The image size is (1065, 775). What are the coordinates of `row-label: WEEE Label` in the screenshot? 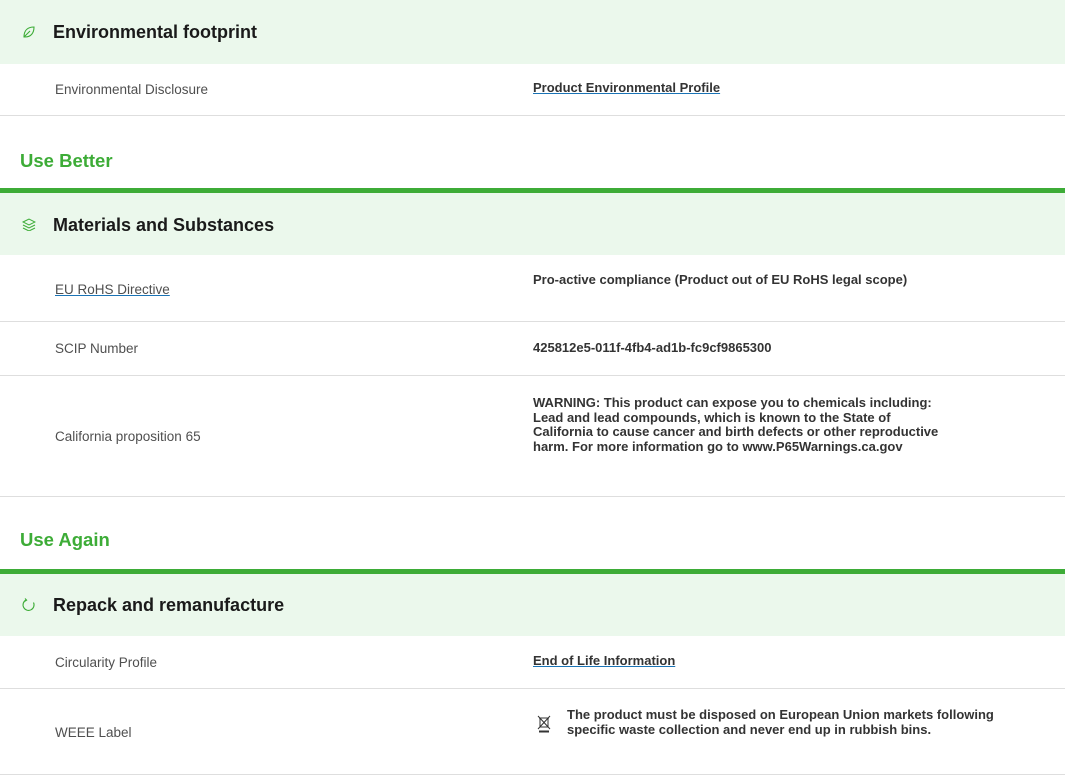 It's located at (93, 732).